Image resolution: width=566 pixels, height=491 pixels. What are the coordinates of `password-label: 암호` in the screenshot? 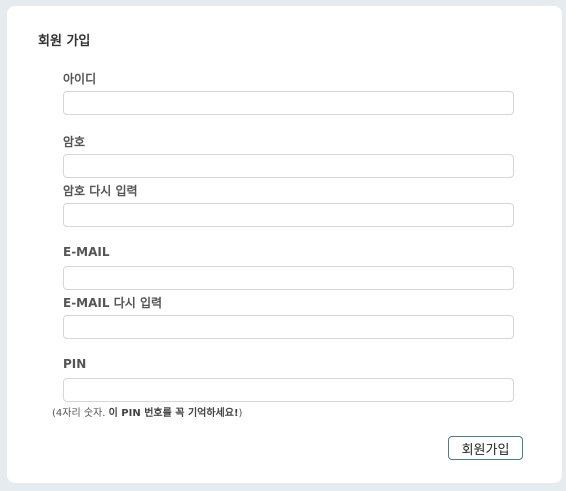 It's located at (74, 142).